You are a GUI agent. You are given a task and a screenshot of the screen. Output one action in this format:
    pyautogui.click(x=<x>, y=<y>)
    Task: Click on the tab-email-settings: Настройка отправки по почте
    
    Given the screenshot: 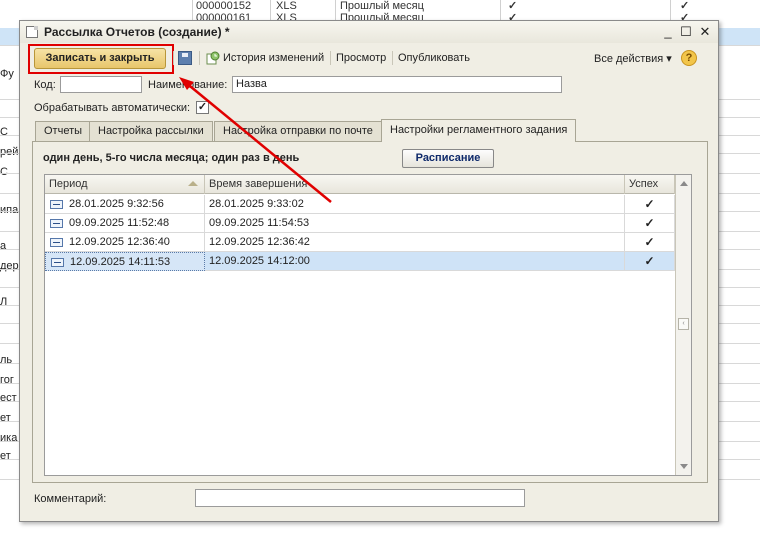 What is the action you would take?
    pyautogui.click(x=298, y=131)
    